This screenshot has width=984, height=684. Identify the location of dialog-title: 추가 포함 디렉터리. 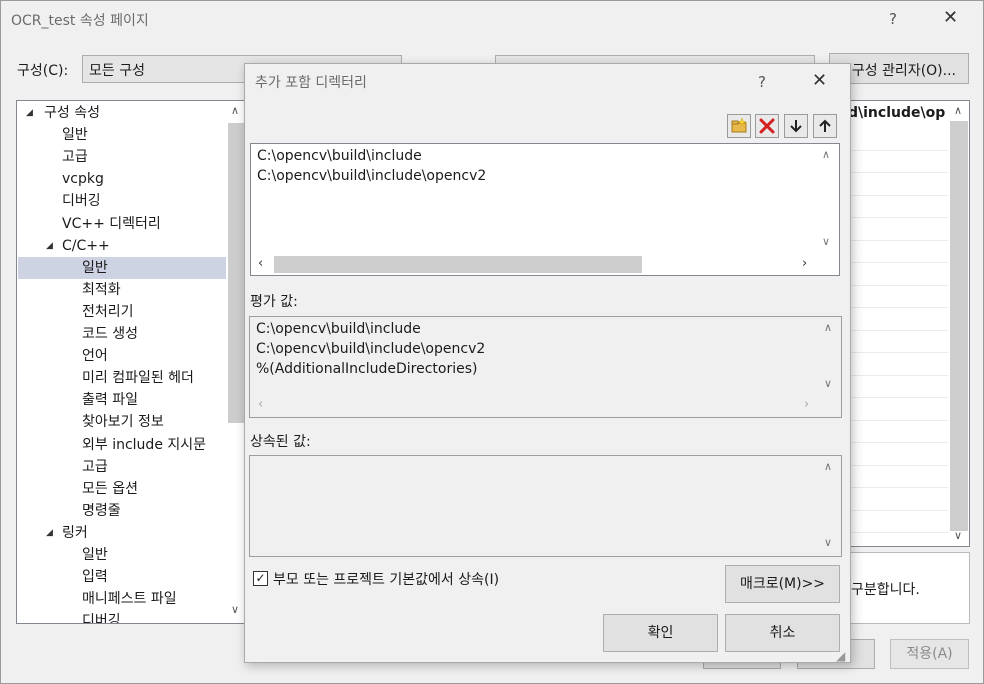
(311, 83).